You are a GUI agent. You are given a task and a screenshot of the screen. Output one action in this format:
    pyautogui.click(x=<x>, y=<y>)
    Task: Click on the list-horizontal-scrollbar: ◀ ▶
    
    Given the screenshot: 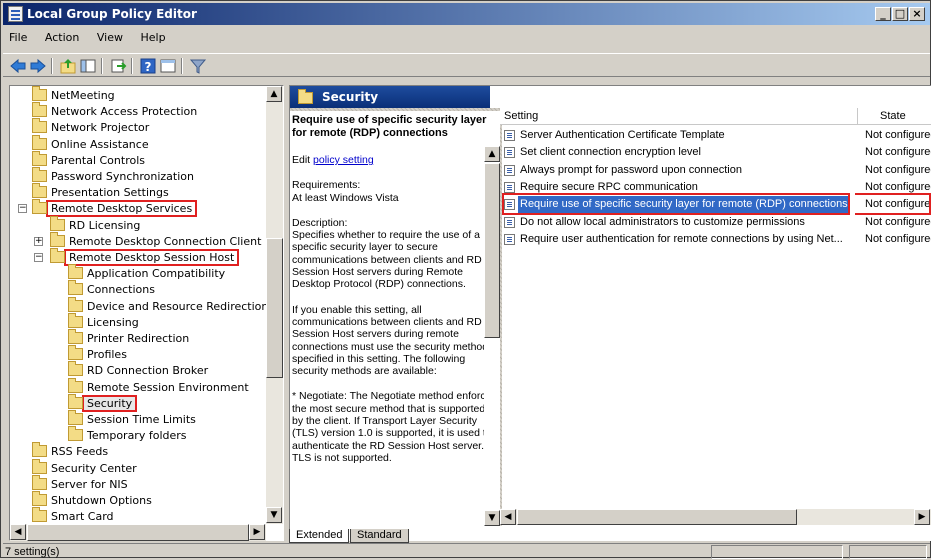 What is the action you would take?
    pyautogui.click(x=715, y=517)
    